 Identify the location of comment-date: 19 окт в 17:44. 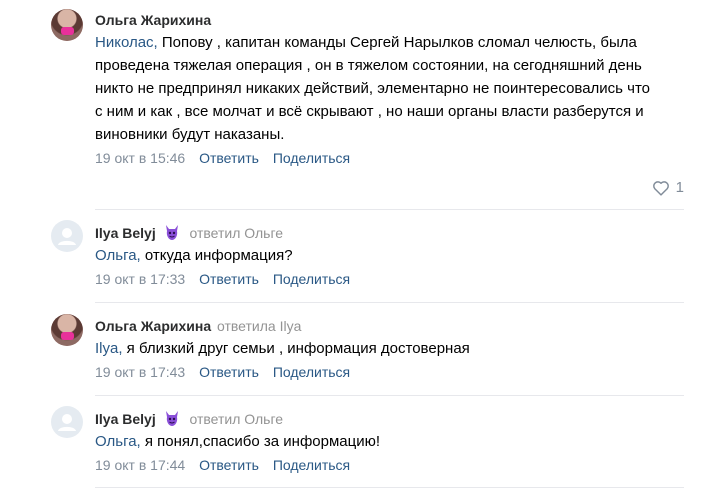
(140, 465).